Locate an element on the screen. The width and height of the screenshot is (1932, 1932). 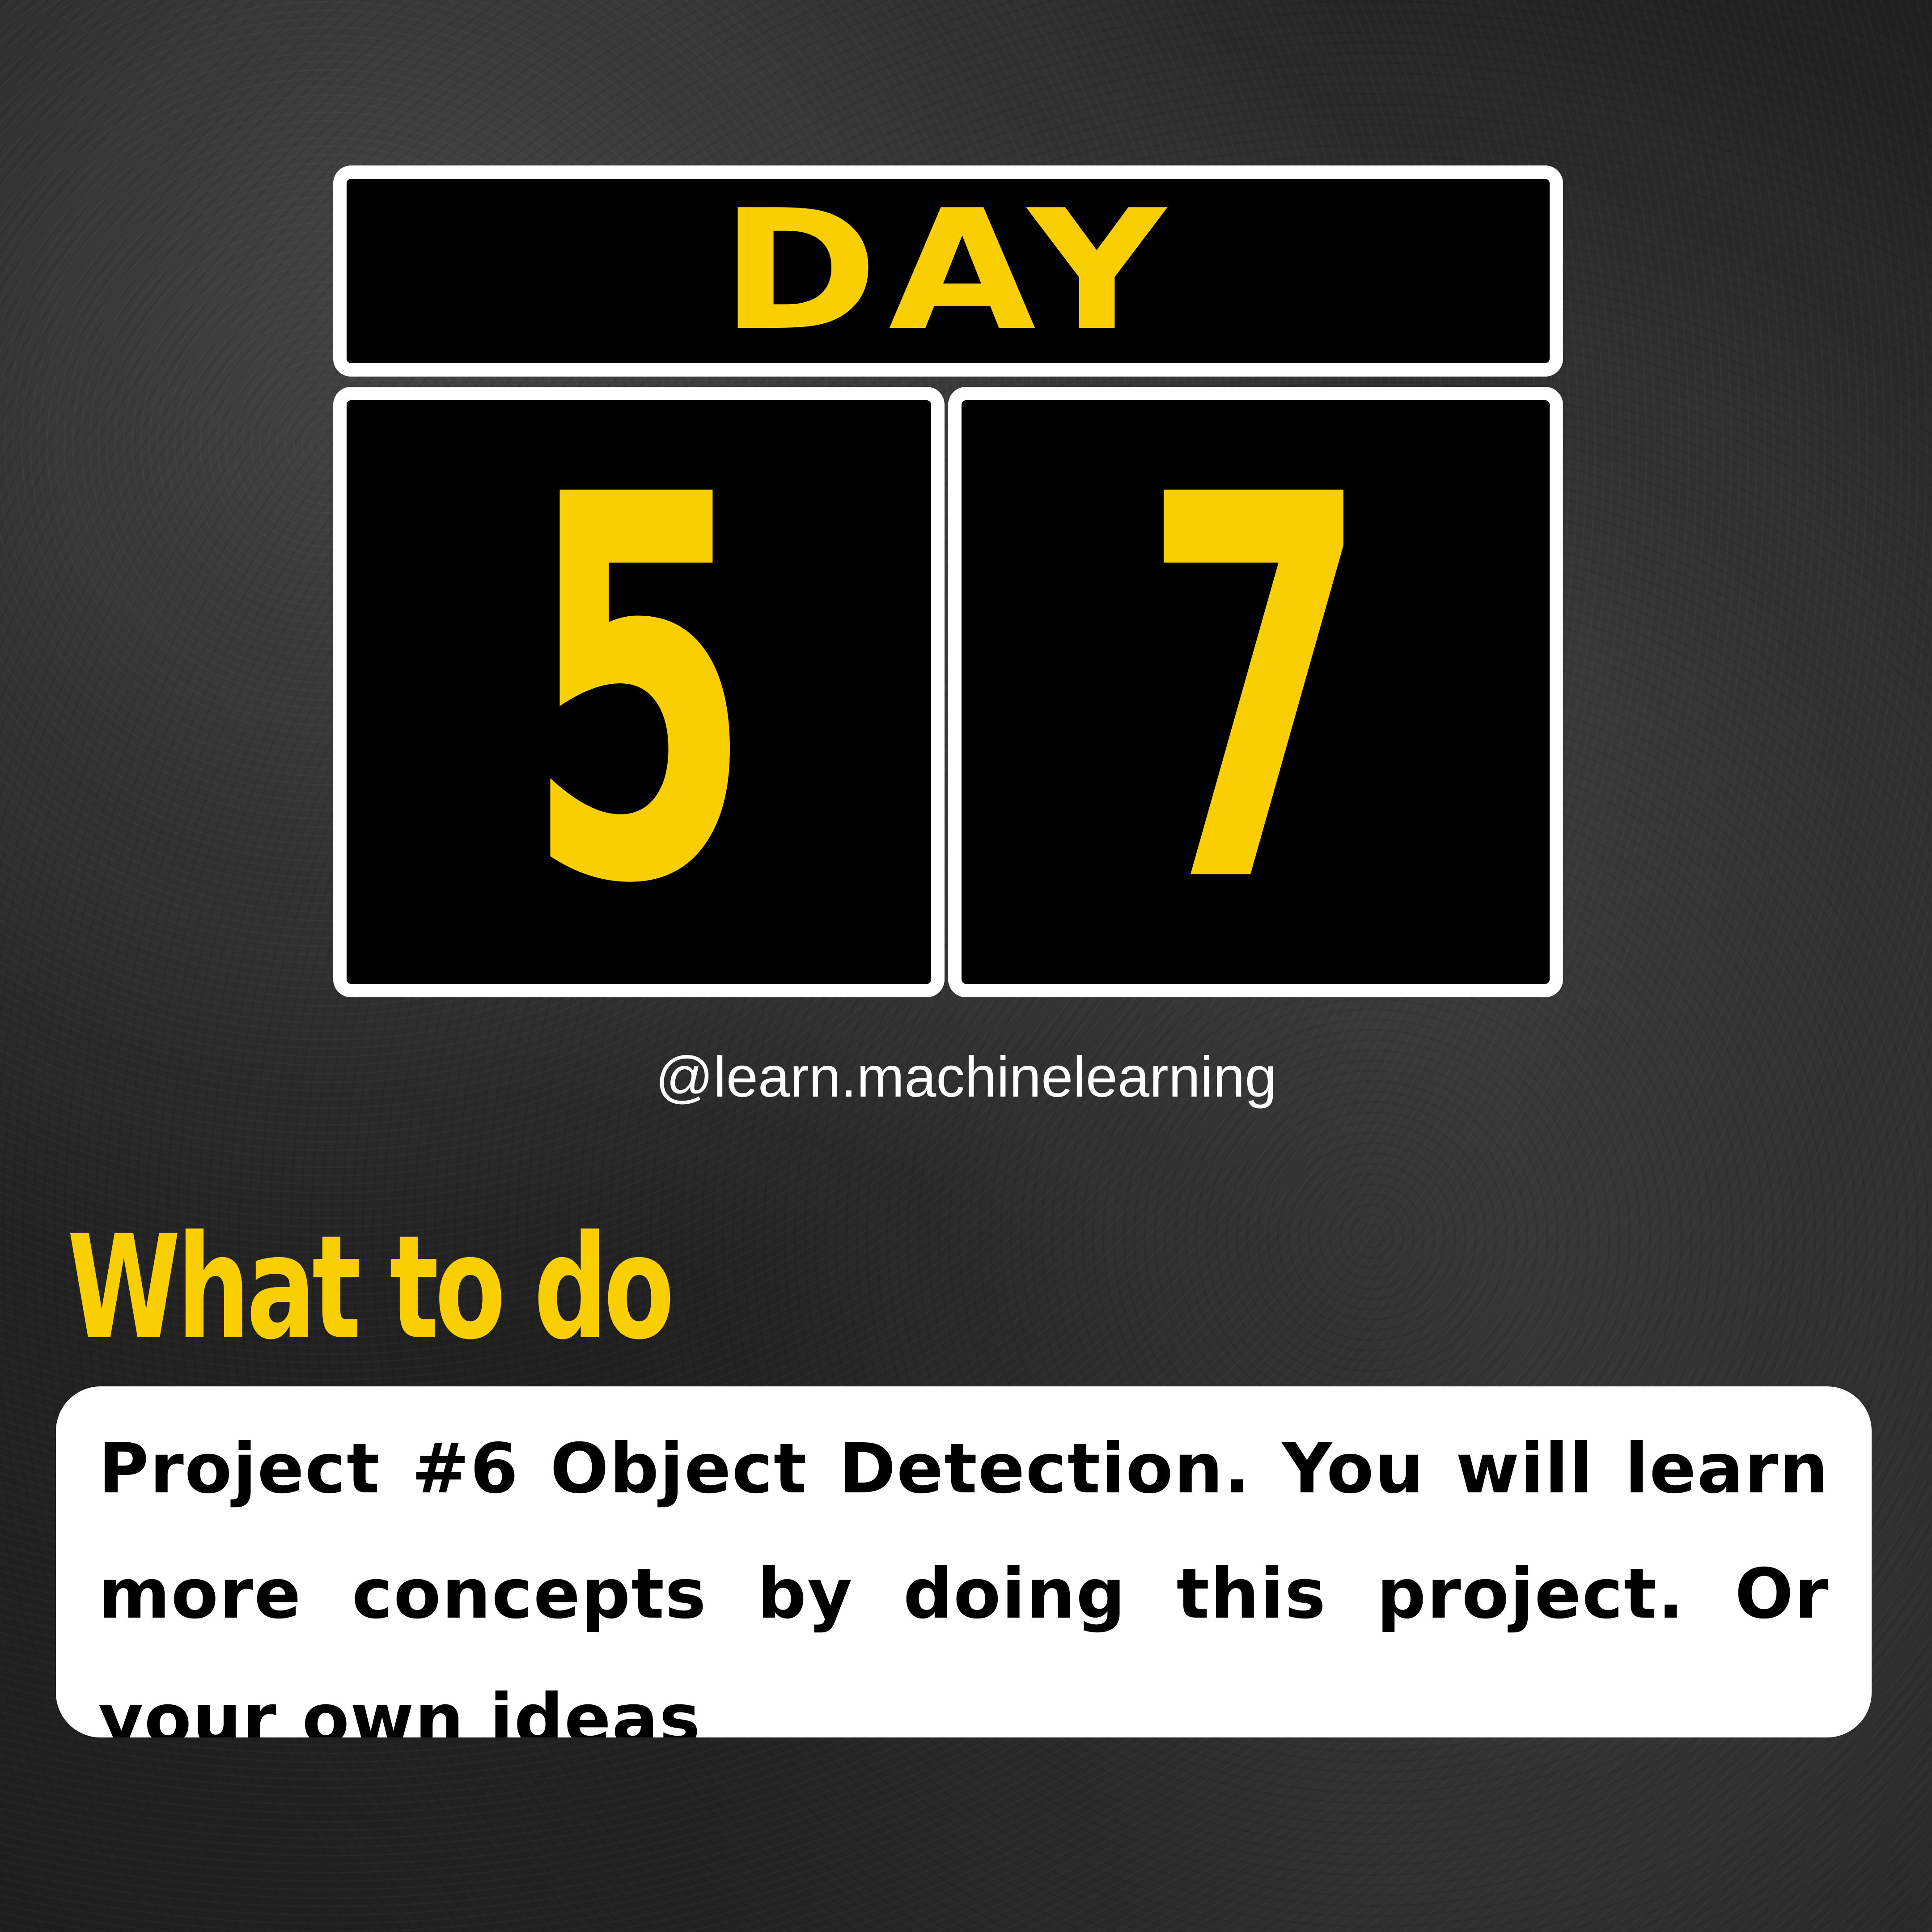
day-label-tile: DAY is located at coordinates (948, 271).